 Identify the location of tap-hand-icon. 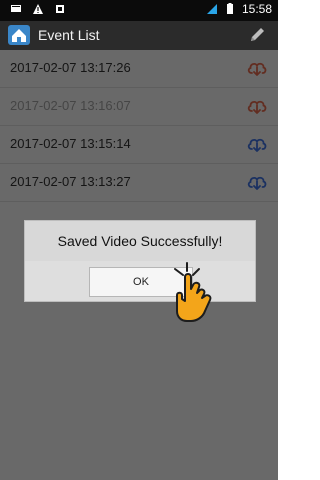
(193, 292).